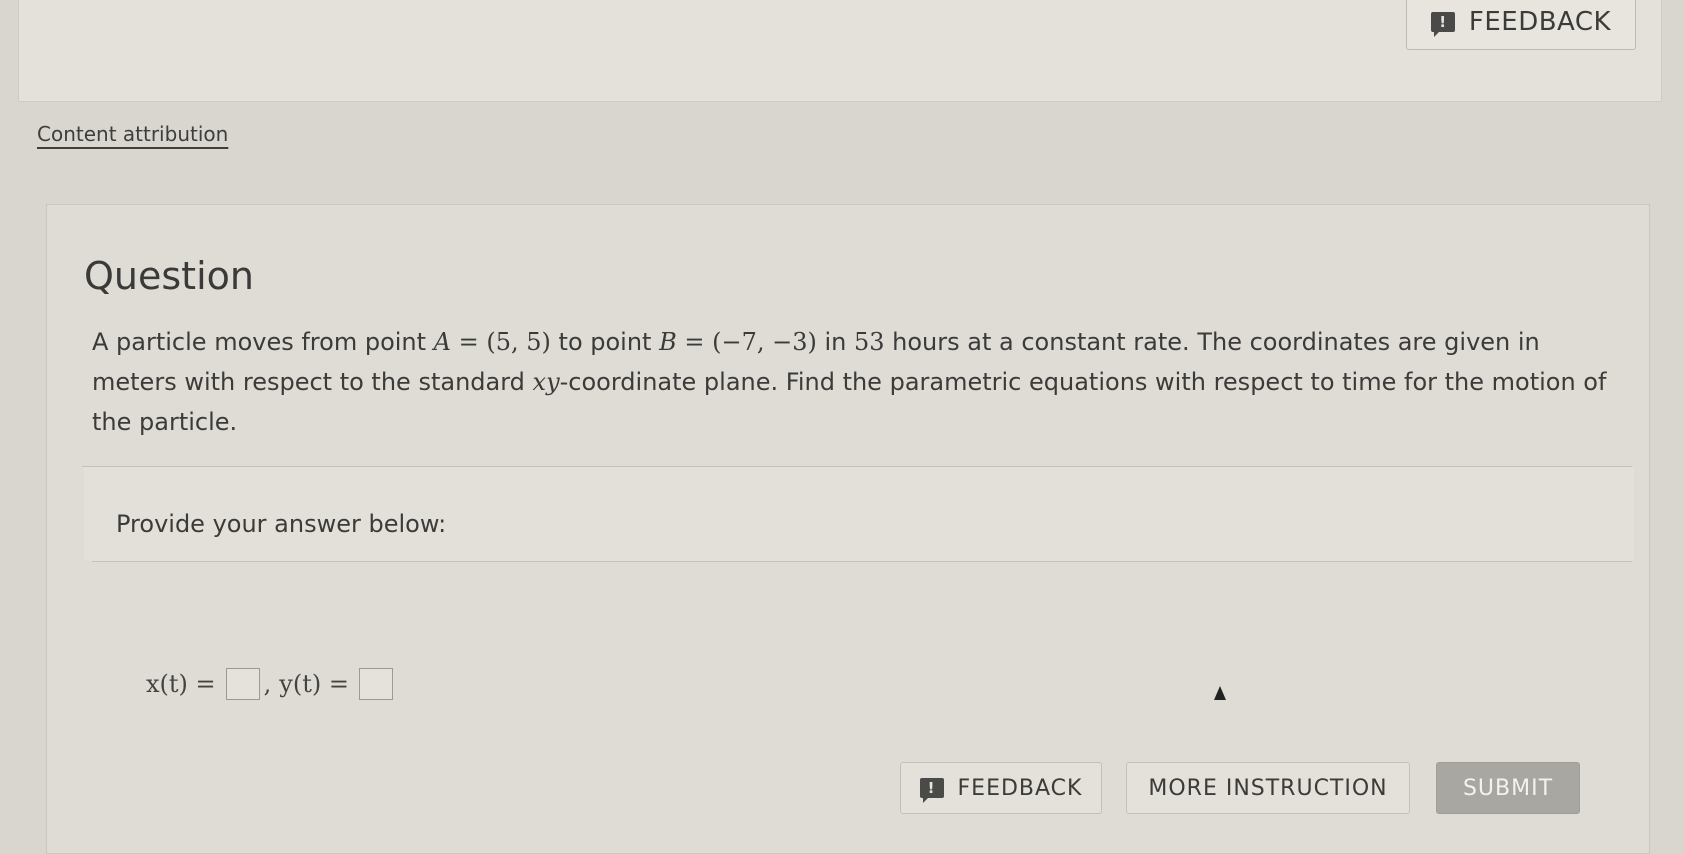 Image resolution: width=1684 pixels, height=854 pixels. What do you see at coordinates (492, 342) in the screenshot?
I see `point-a: A = (5, 5)` at bounding box center [492, 342].